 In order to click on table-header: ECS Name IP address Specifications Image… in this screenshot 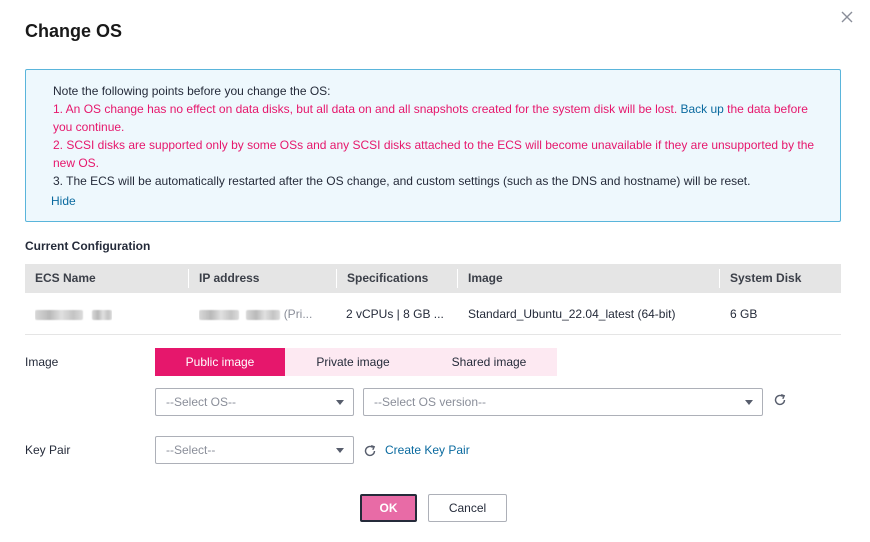, I will do `click(433, 278)`.